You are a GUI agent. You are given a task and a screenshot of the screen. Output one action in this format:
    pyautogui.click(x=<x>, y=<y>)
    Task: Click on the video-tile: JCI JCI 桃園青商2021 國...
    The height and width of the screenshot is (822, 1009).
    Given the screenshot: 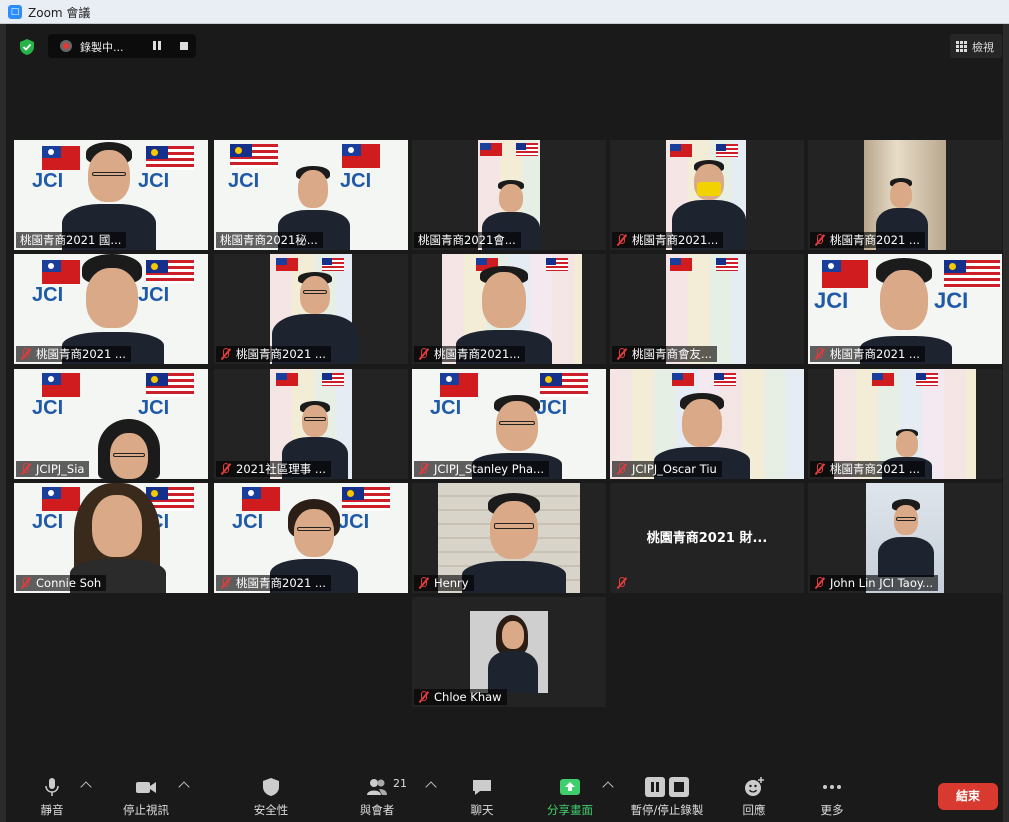 What is the action you would take?
    pyautogui.click(x=111, y=195)
    